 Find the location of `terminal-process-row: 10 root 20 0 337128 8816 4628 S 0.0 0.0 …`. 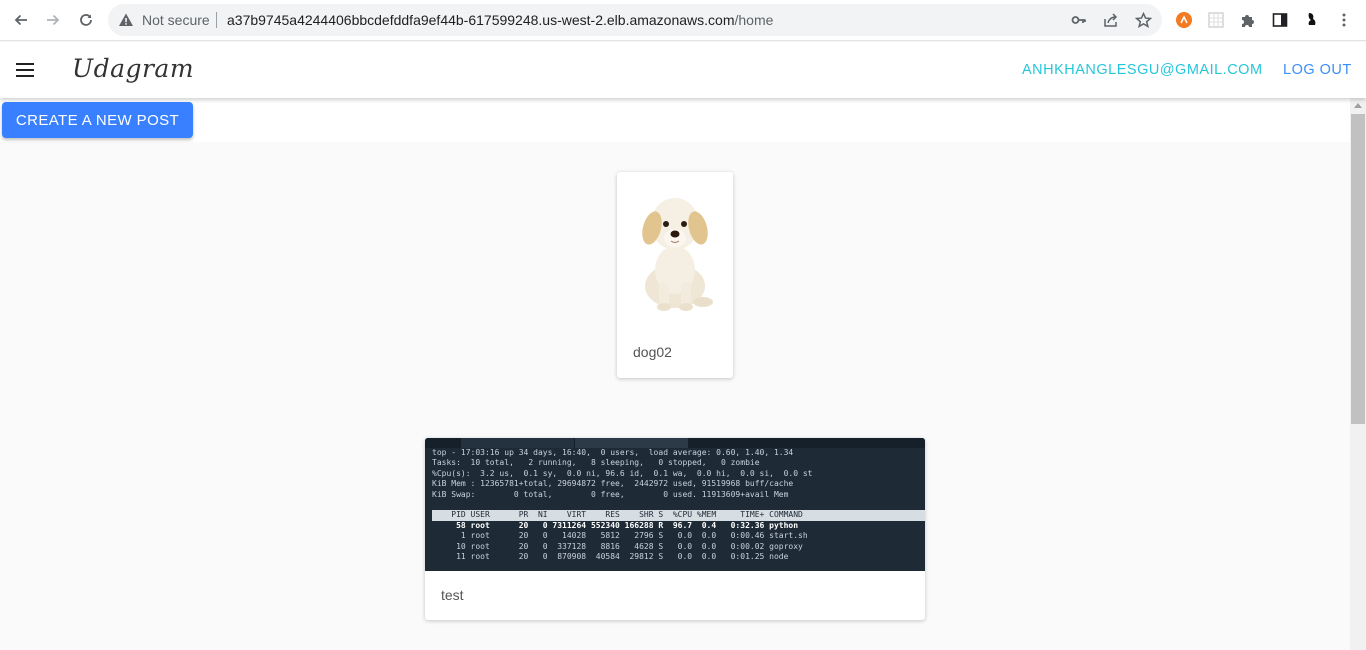

terminal-process-row: 10 root 20 0 337128 8816 4628 S 0.0 0.0 … is located at coordinates (617, 546).